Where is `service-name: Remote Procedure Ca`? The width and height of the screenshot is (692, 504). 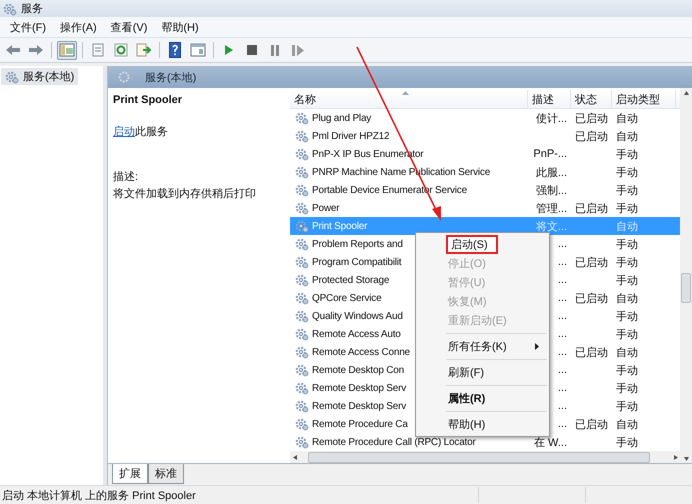
service-name: Remote Procedure Ca is located at coordinates (360, 424).